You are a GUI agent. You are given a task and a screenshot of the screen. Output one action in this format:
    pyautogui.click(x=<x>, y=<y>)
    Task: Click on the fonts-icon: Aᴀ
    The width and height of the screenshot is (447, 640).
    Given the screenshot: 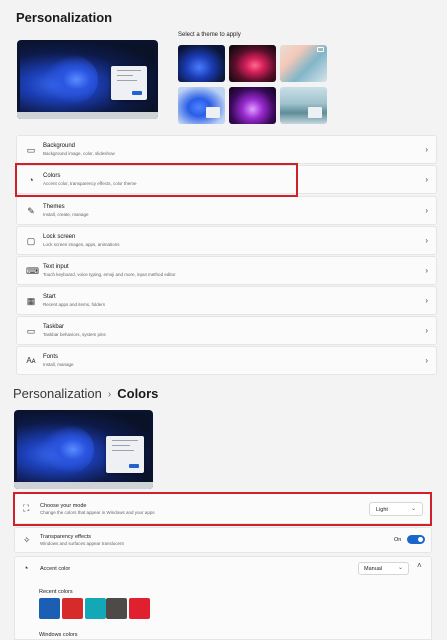 What is the action you would take?
    pyautogui.click(x=31, y=360)
    